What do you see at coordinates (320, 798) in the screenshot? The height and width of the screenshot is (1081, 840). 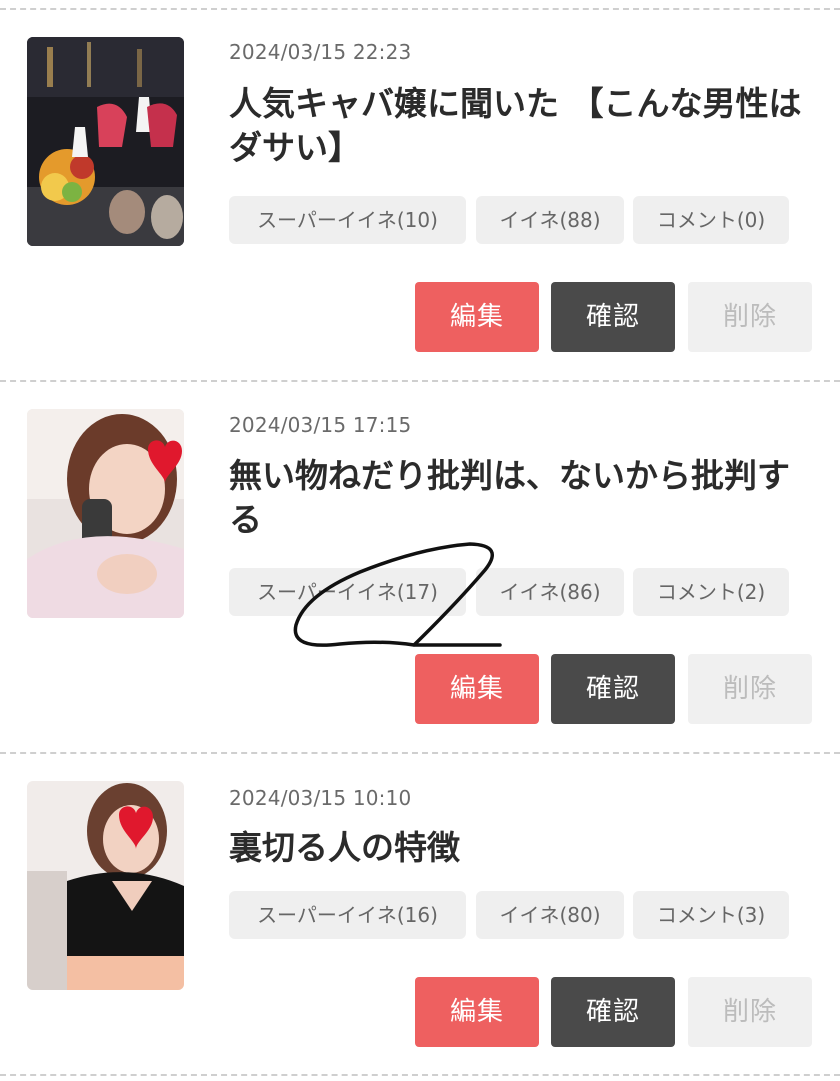 I see `post-date: 2024/03/15 10:10` at bounding box center [320, 798].